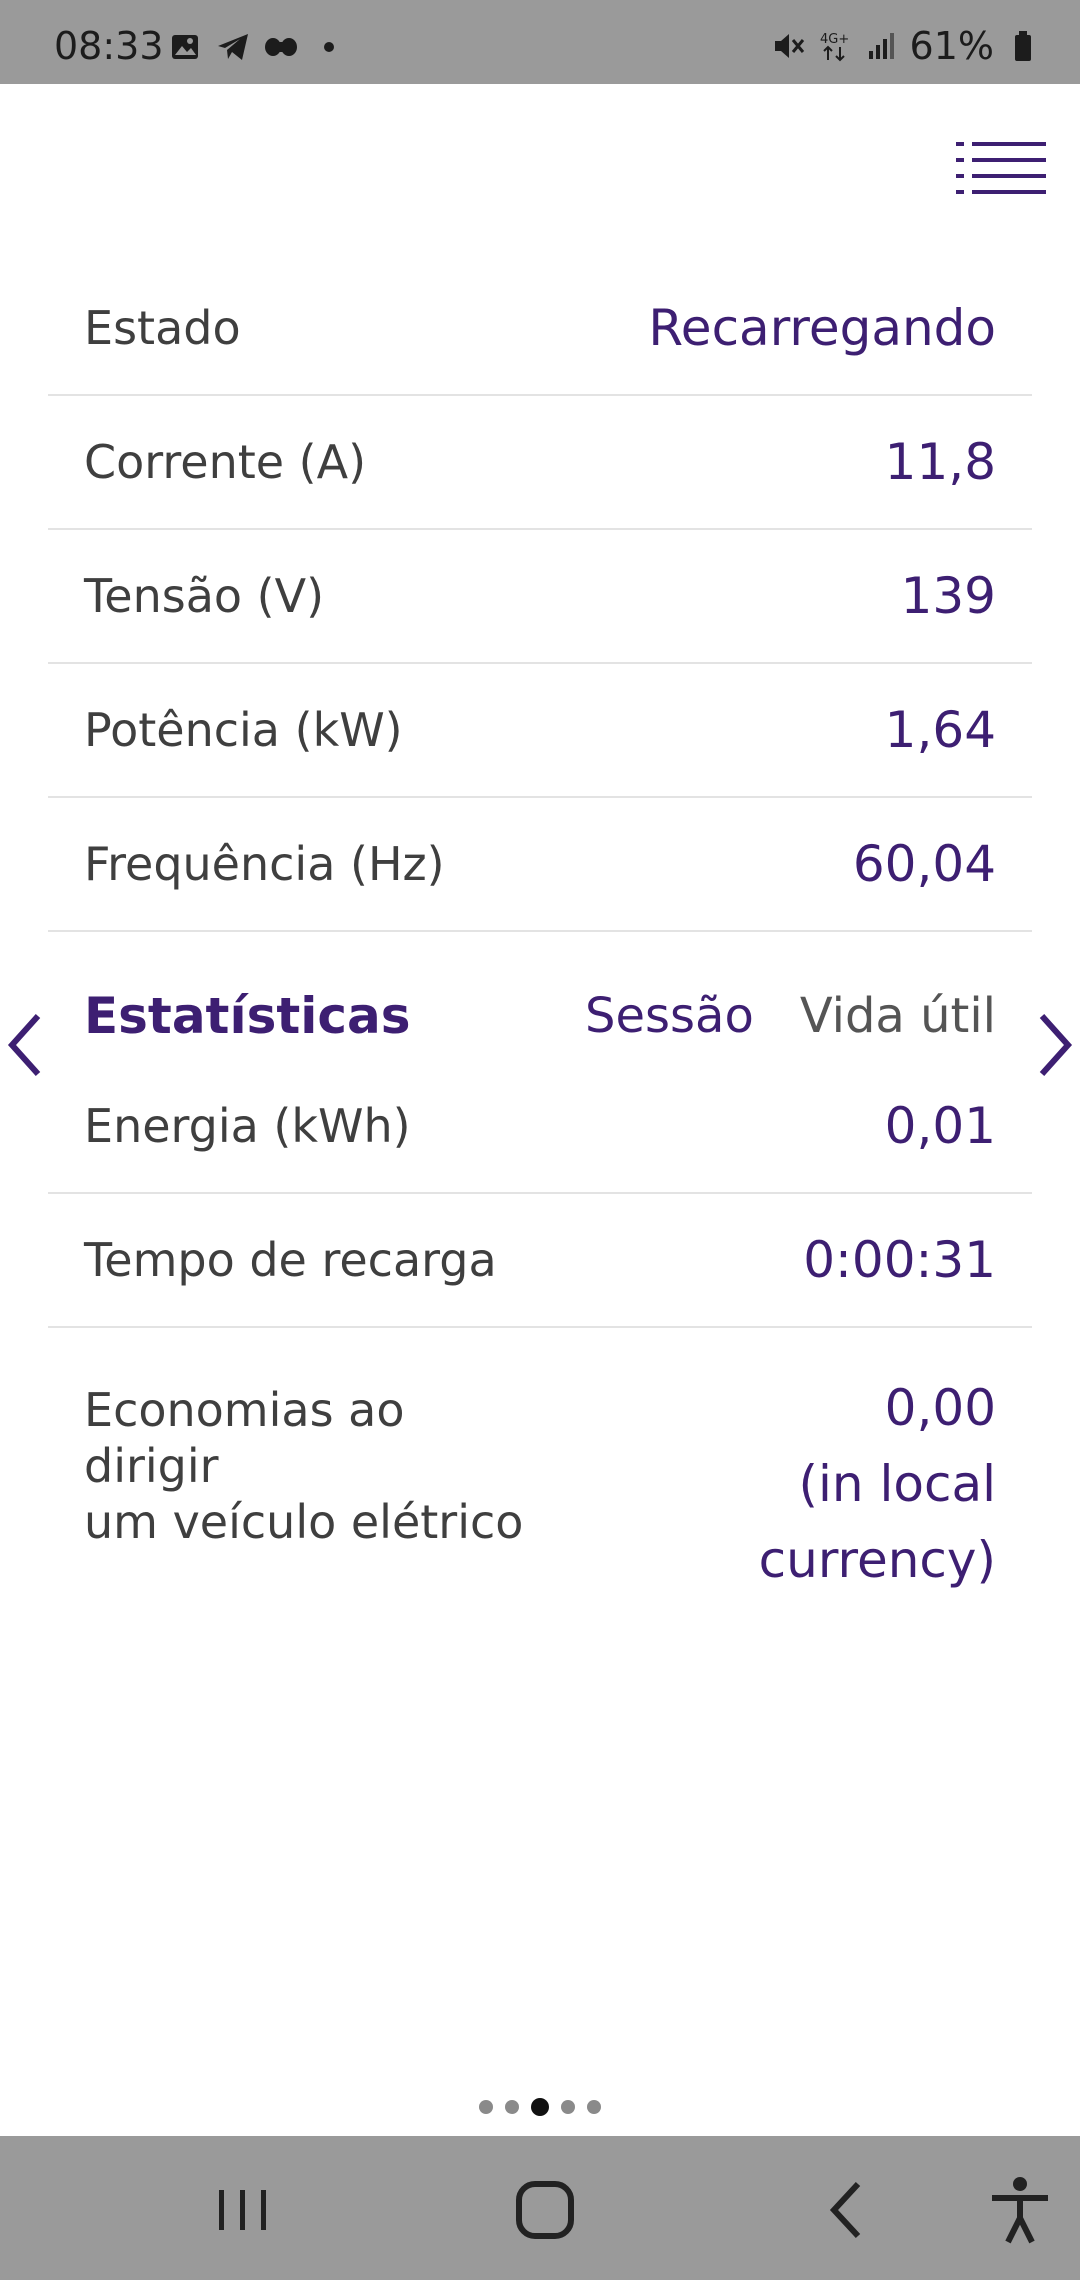 The image size is (1080, 2280). I want to click on stats-value: 0:00:31, so click(899, 1260).